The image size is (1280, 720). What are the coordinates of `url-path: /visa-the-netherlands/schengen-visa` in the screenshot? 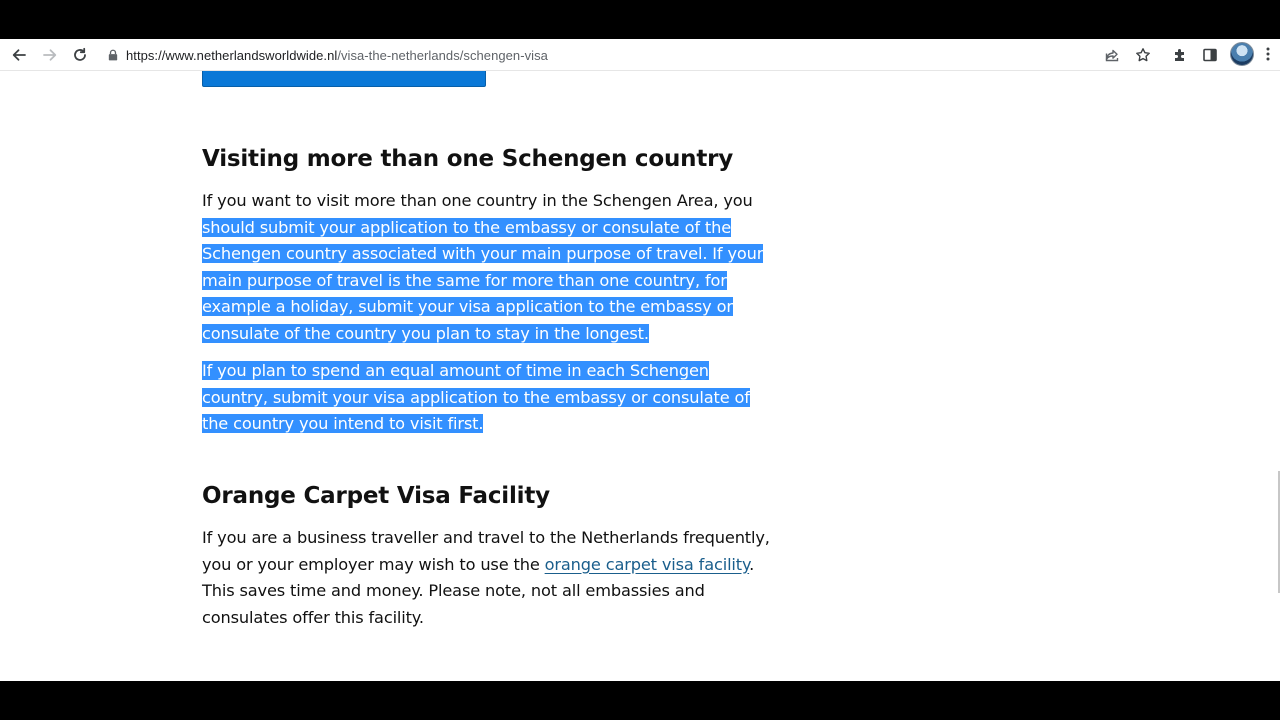 It's located at (442, 55).